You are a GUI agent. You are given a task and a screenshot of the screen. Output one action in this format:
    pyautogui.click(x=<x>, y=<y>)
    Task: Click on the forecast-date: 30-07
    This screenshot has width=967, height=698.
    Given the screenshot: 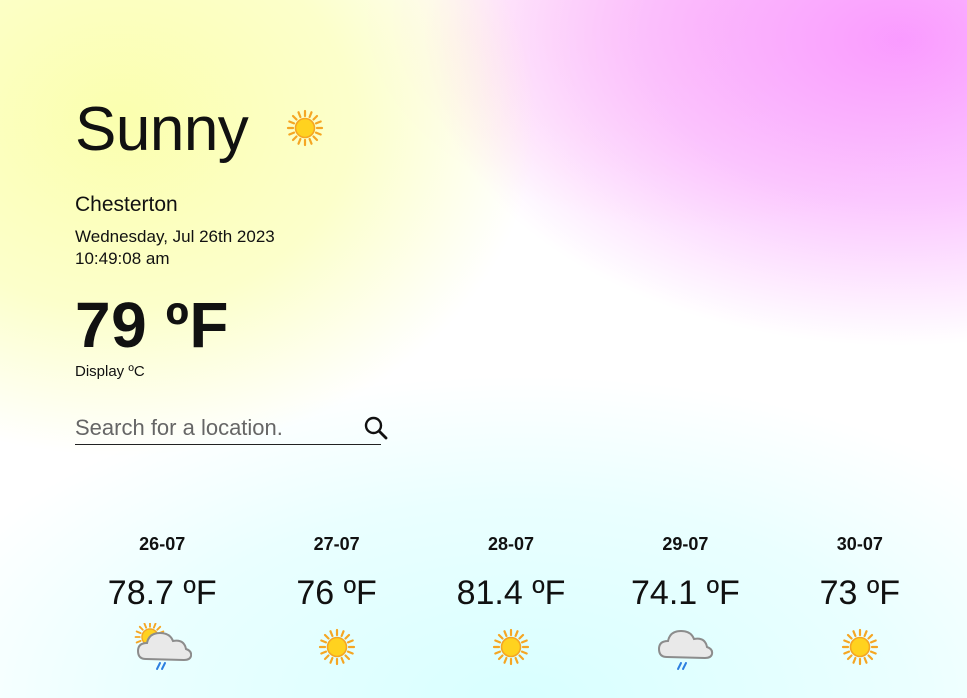 What is the action you would take?
    pyautogui.click(x=859, y=544)
    